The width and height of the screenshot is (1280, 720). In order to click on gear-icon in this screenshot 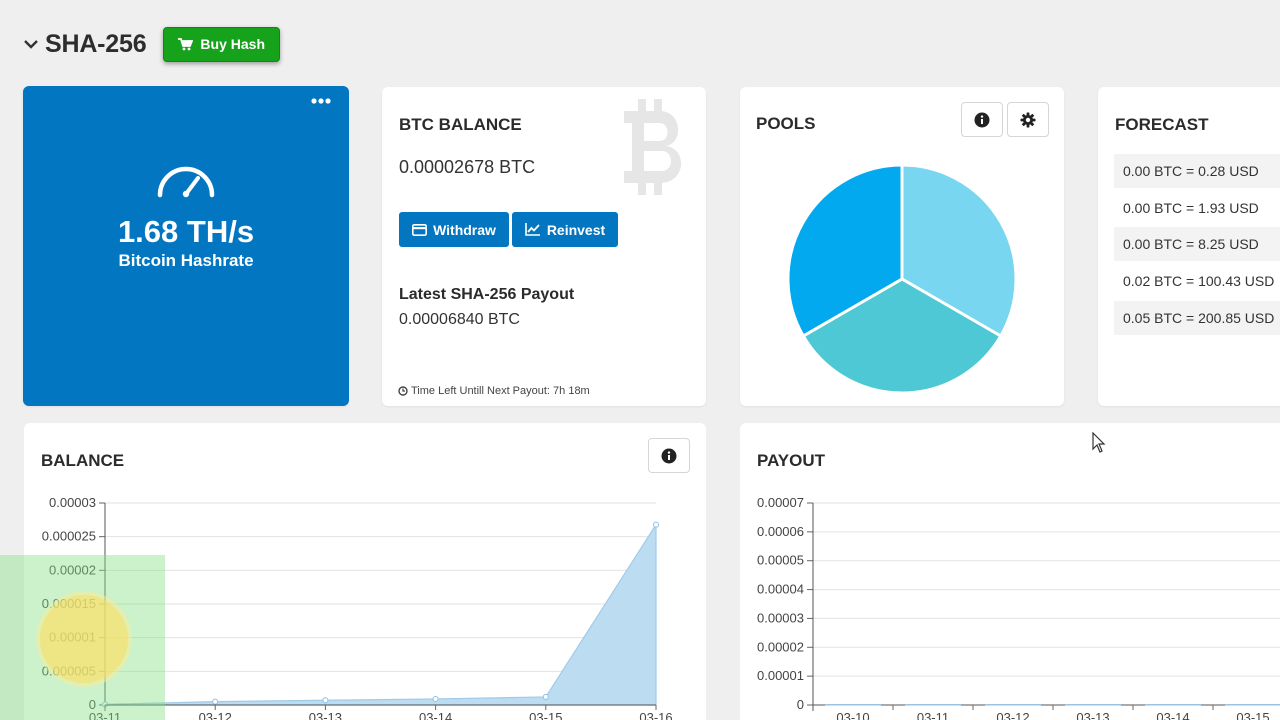, I will do `click(1028, 119)`.